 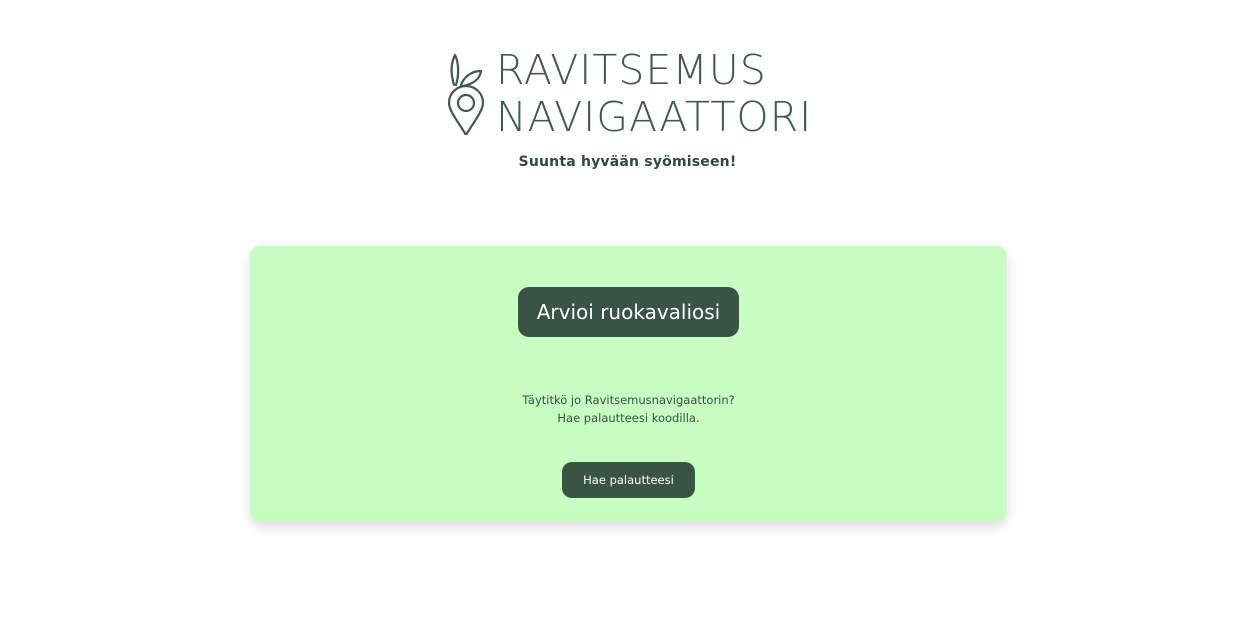 What do you see at coordinates (628, 400) in the screenshot?
I see `feedback-prompt-line-1: Täytitkö jo Ravitsemusnavigaattorin?` at bounding box center [628, 400].